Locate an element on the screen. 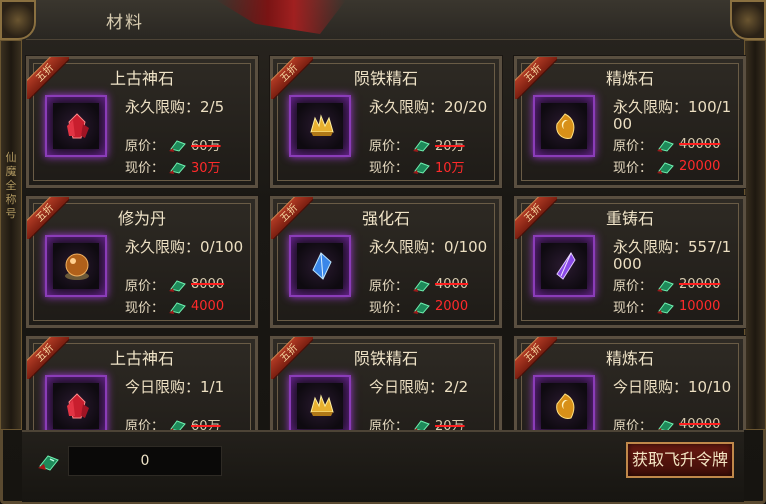  purchase-limit: 今日限购：2/2 is located at coordinates (419, 387).